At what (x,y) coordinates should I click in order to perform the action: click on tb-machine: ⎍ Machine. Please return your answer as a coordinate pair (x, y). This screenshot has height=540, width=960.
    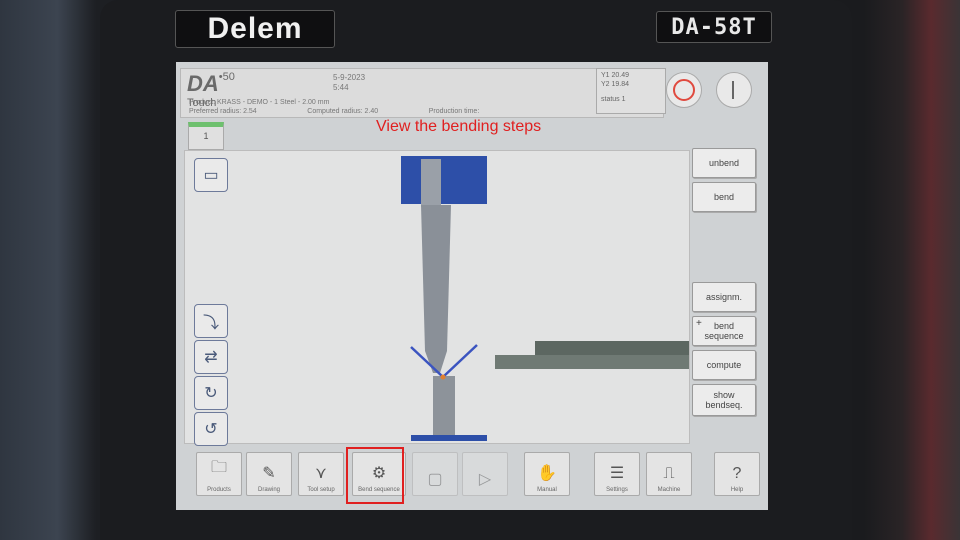
    Looking at the image, I should click on (669, 474).